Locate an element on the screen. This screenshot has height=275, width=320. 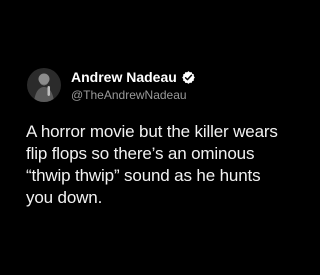
avatar-photo-icon is located at coordinates (44, 87).